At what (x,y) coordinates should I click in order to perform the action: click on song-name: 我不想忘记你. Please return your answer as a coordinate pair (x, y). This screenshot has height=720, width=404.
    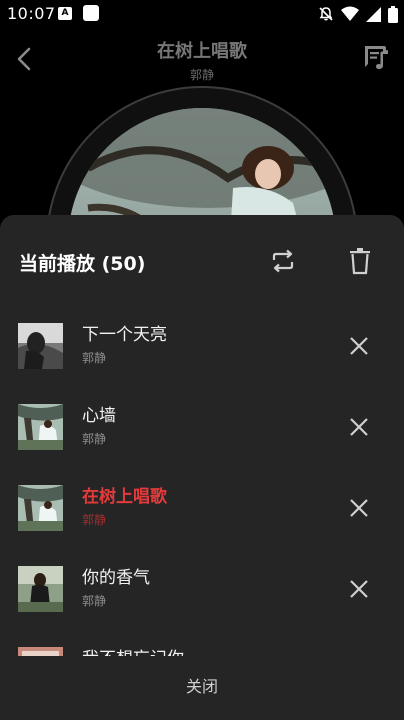
    Looking at the image, I should click on (133, 650).